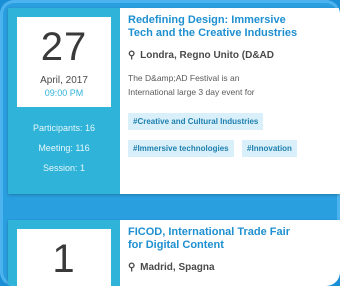  I want to click on event-day: 27, so click(64, 47).